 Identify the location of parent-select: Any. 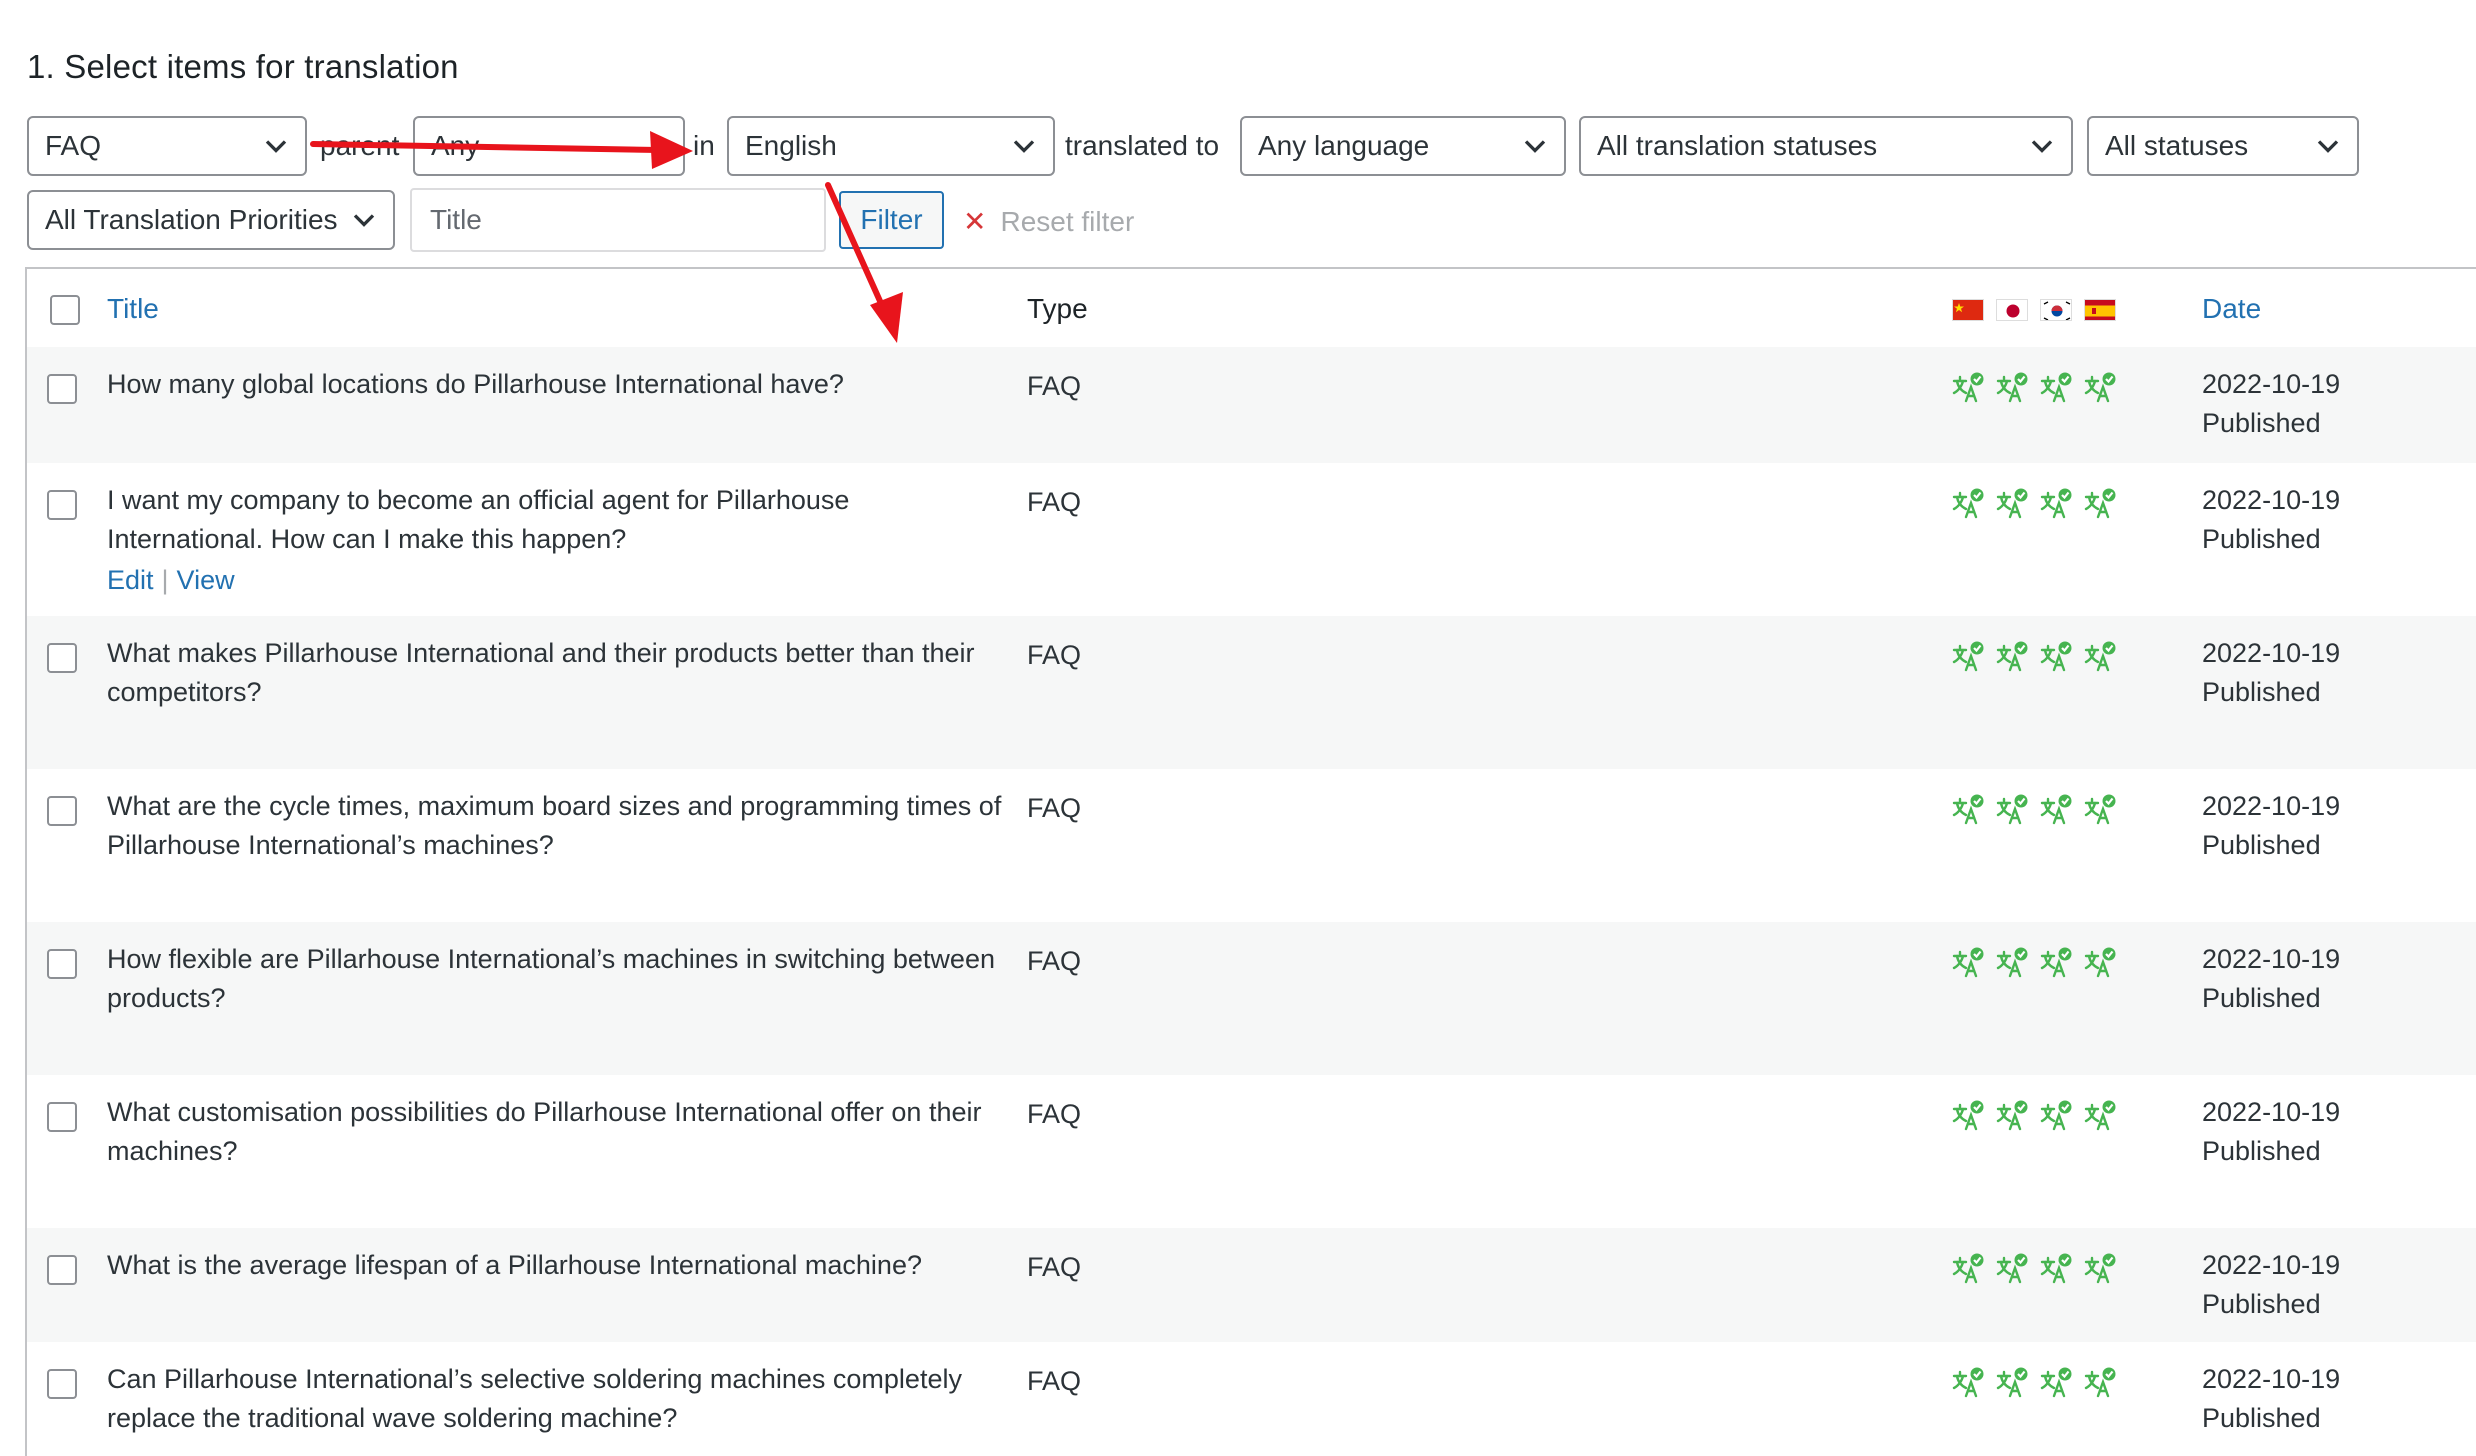
(549, 146).